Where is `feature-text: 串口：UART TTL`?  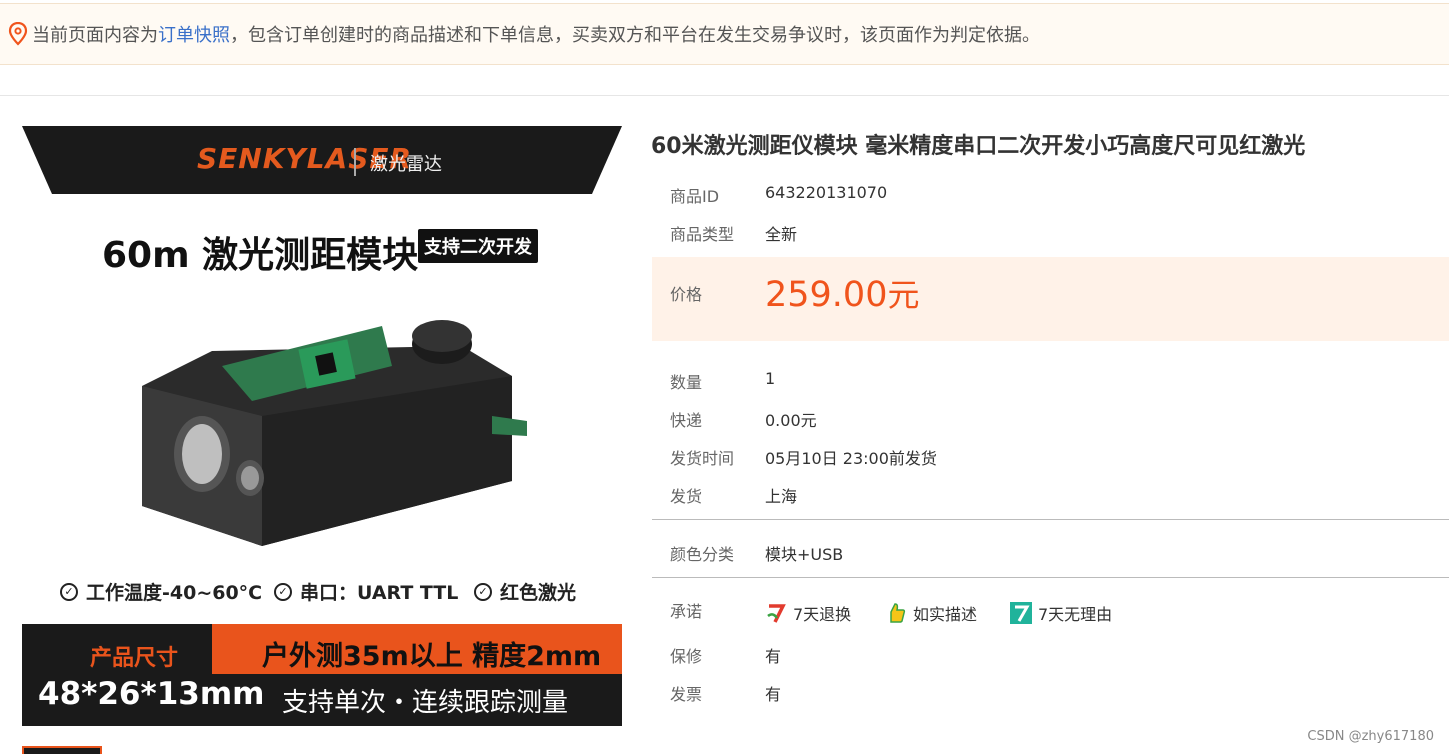 feature-text: 串口：UART TTL is located at coordinates (379, 593).